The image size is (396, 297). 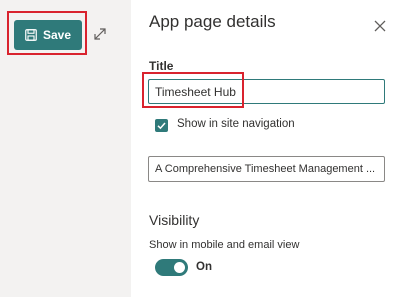 I want to click on description-input, so click(x=266, y=169).